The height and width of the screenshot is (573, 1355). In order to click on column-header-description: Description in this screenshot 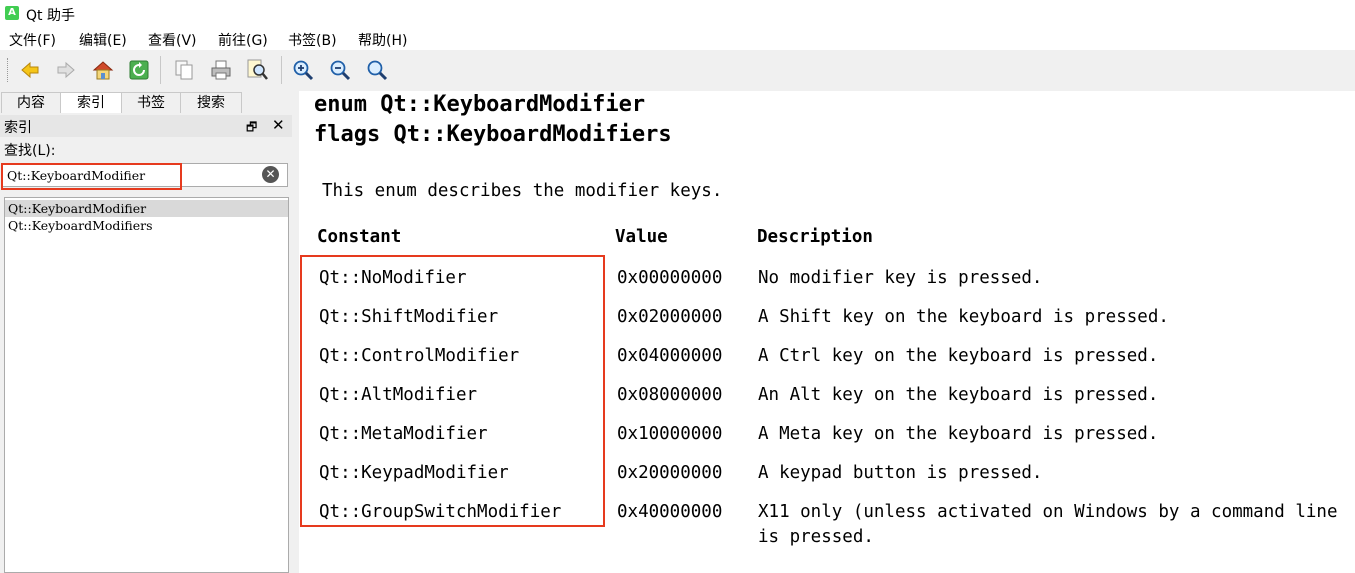, I will do `click(815, 237)`.